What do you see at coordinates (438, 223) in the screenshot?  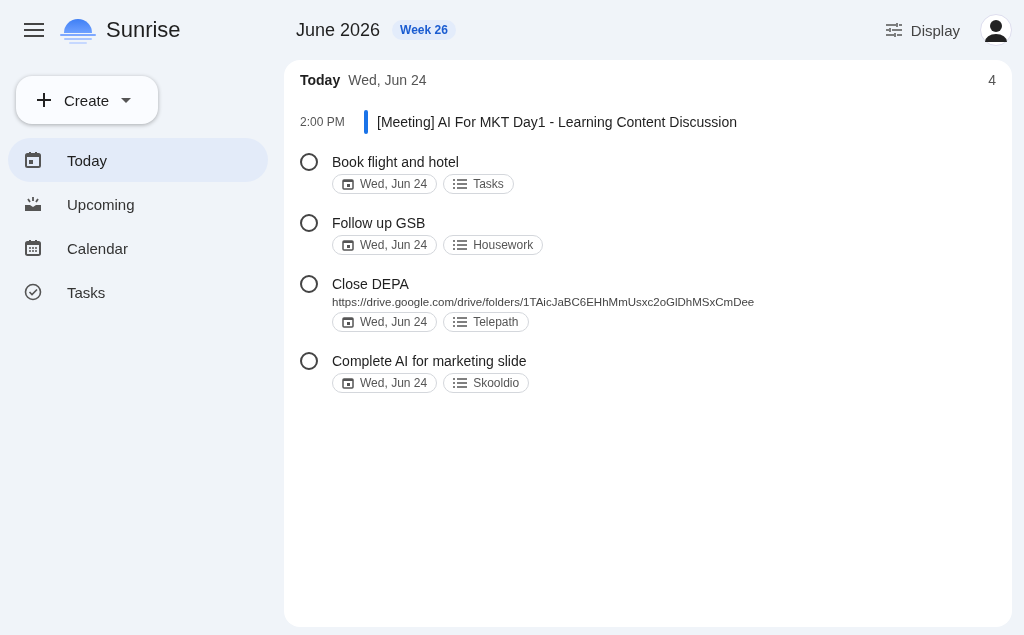 I see `task-title: Follow up GSB` at bounding box center [438, 223].